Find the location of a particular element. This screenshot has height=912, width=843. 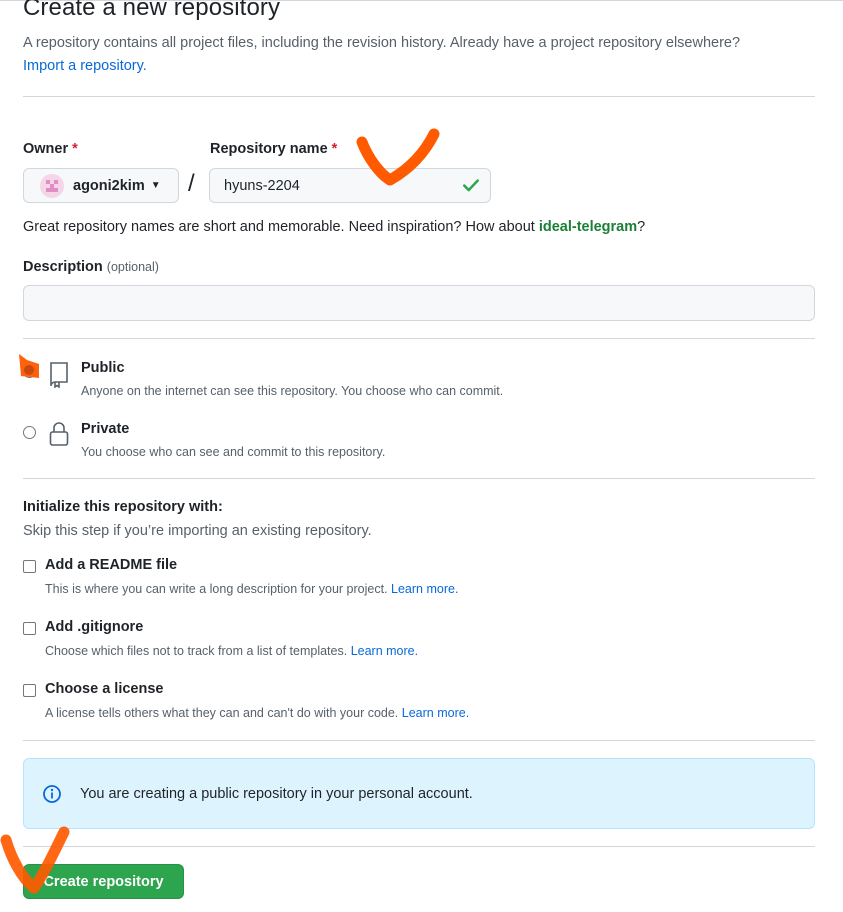

chevron-down-icon: ▼ is located at coordinates (155, 185).